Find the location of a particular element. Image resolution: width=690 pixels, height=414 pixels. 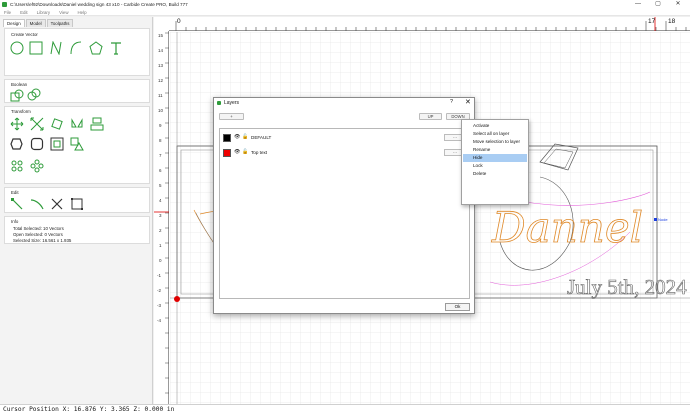

horizontal-ruler: 0 17 18 is located at coordinates (429, 24).